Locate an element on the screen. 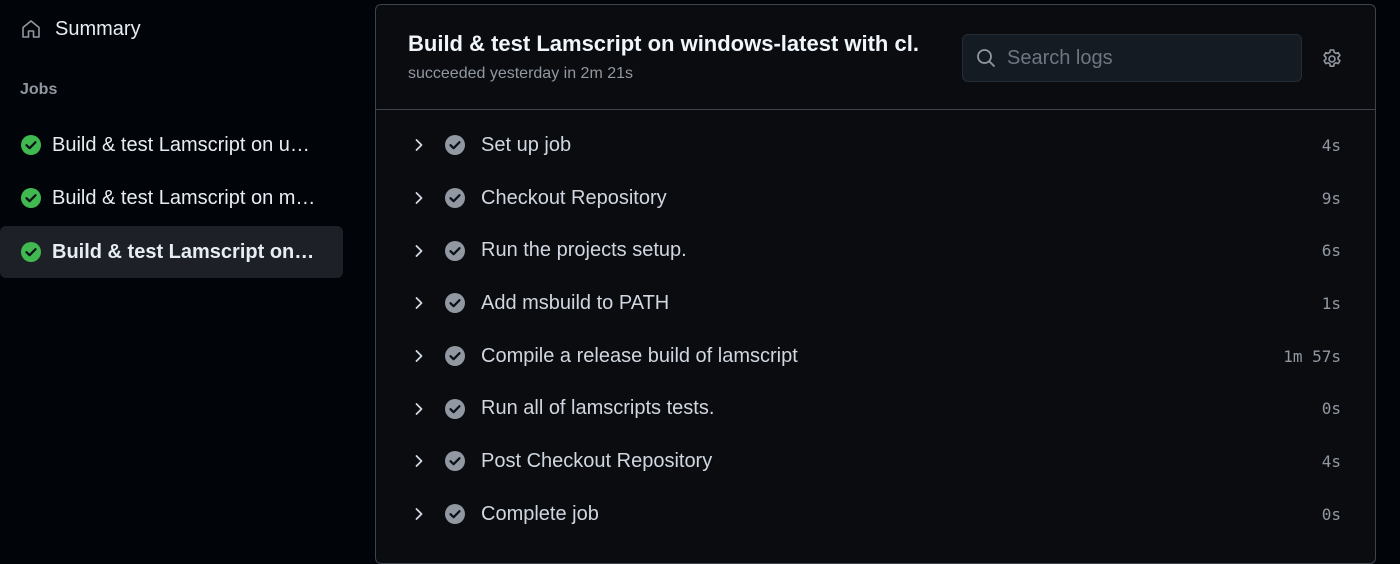  step-row: Run the projects setup. 6s is located at coordinates (875, 250).